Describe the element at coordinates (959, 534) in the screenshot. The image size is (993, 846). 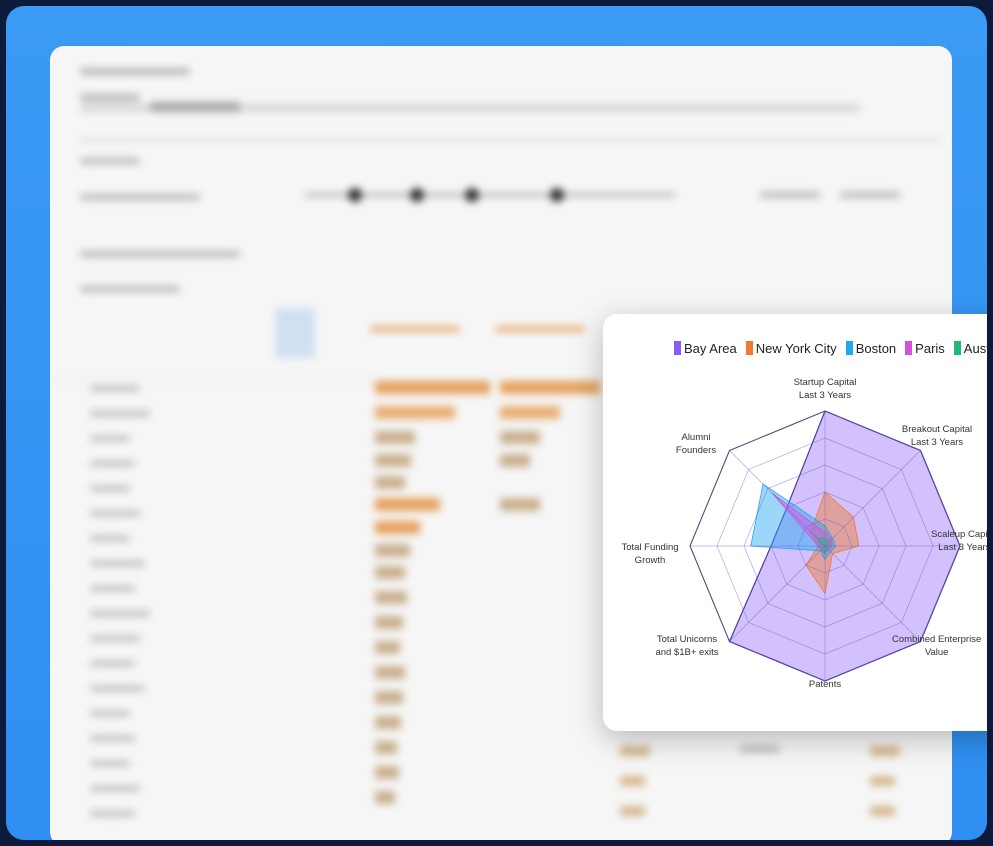
I see `axis-label-line: Scaleup Capital` at that location.